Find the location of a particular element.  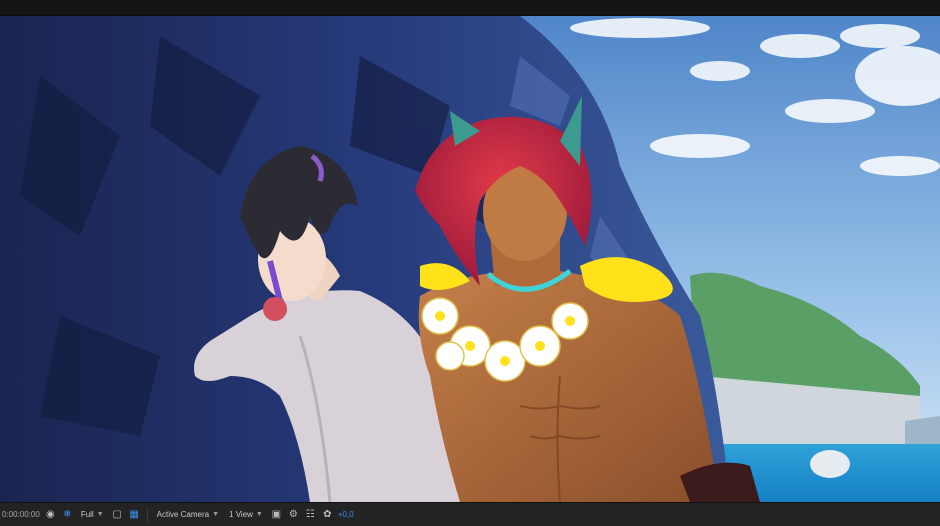

exposure-icon: ✿ is located at coordinates (327, 514).